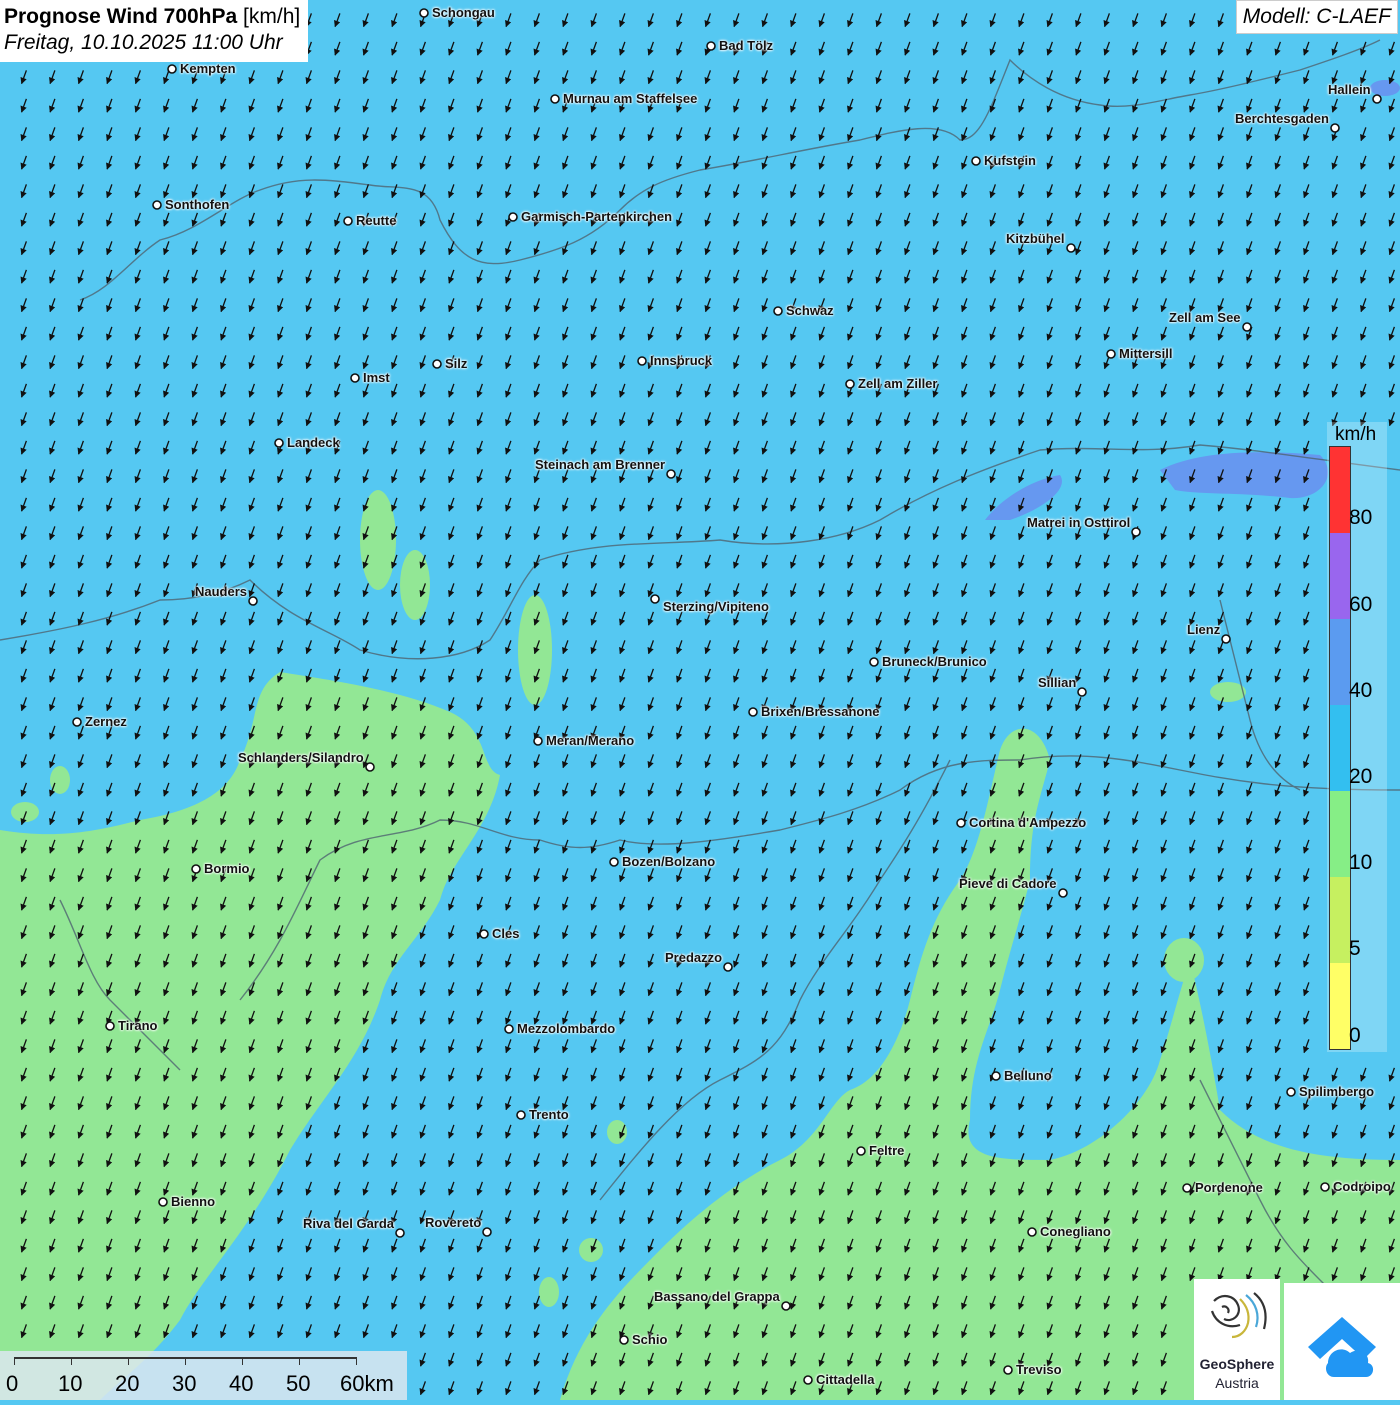  Describe the element at coordinates (1229, 1187) in the screenshot. I see `city-label: Pordenone` at that location.